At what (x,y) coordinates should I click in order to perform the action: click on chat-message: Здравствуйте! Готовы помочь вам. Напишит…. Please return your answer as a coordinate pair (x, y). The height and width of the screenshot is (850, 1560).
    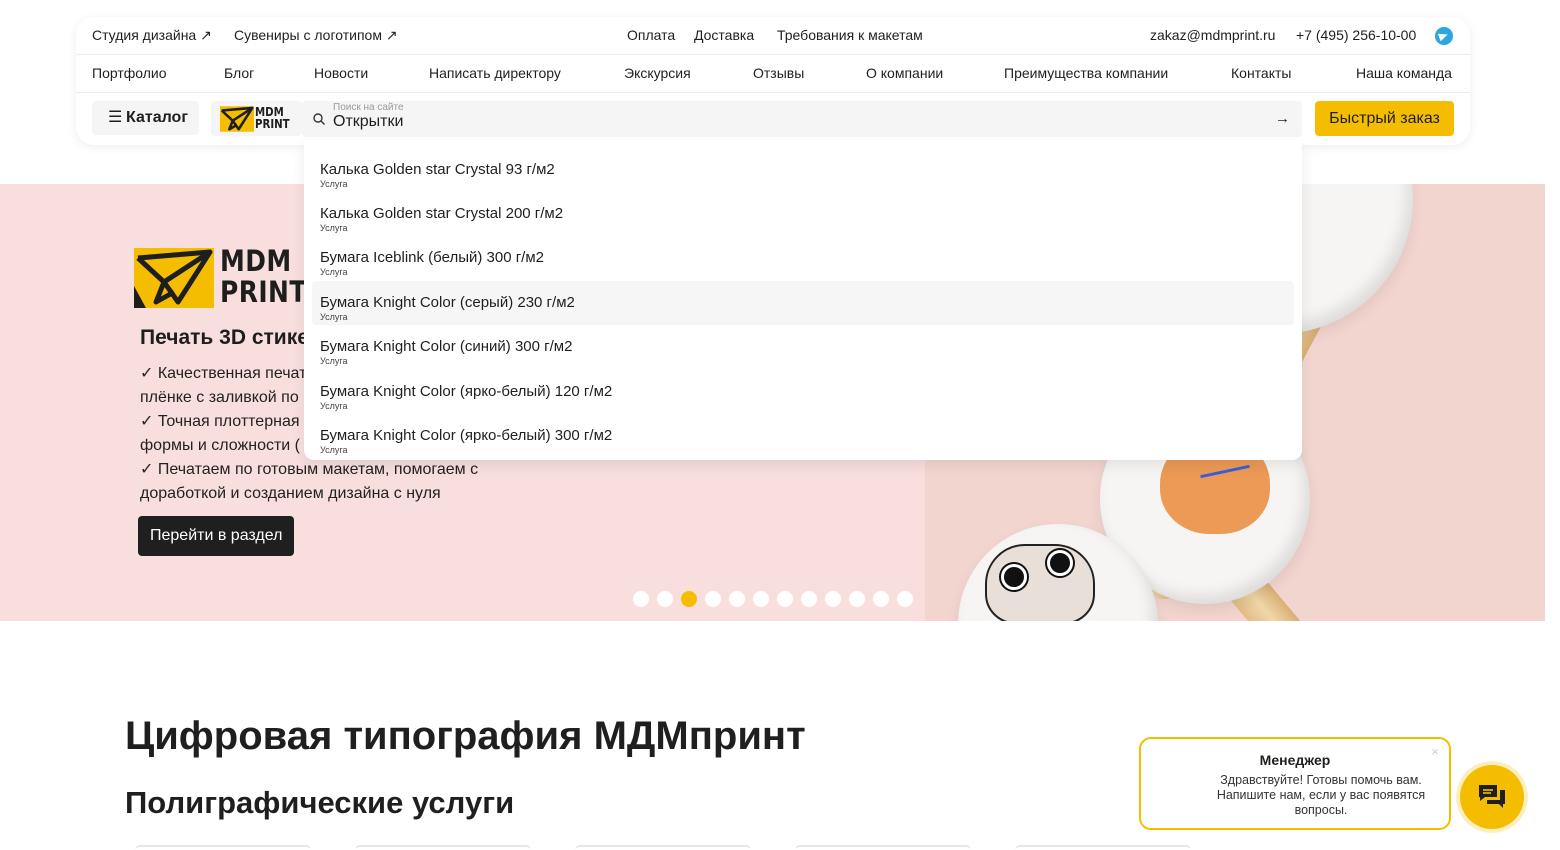
    Looking at the image, I should click on (1321, 795).